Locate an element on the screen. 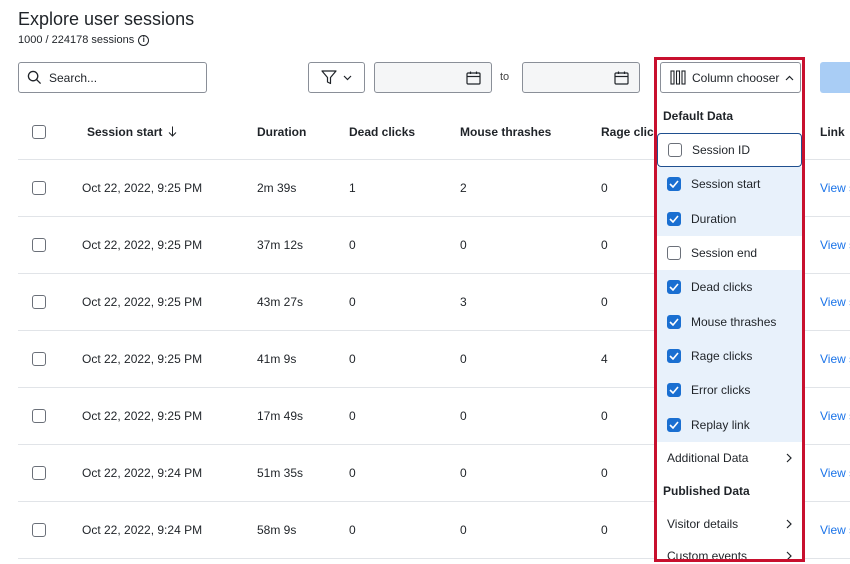  rage-clicks-cell: 4 is located at coordinates (604, 359).